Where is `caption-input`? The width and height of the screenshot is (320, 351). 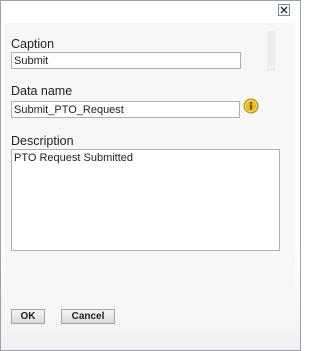 caption-input is located at coordinates (126, 60).